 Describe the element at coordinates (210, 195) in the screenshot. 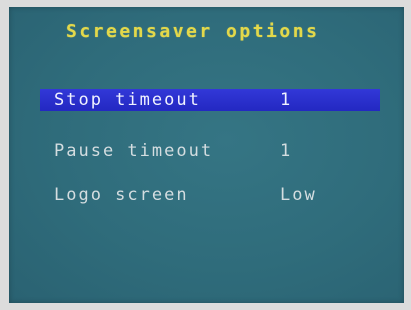

I see `menu-item-logo-screen: Logo screen Low` at that location.